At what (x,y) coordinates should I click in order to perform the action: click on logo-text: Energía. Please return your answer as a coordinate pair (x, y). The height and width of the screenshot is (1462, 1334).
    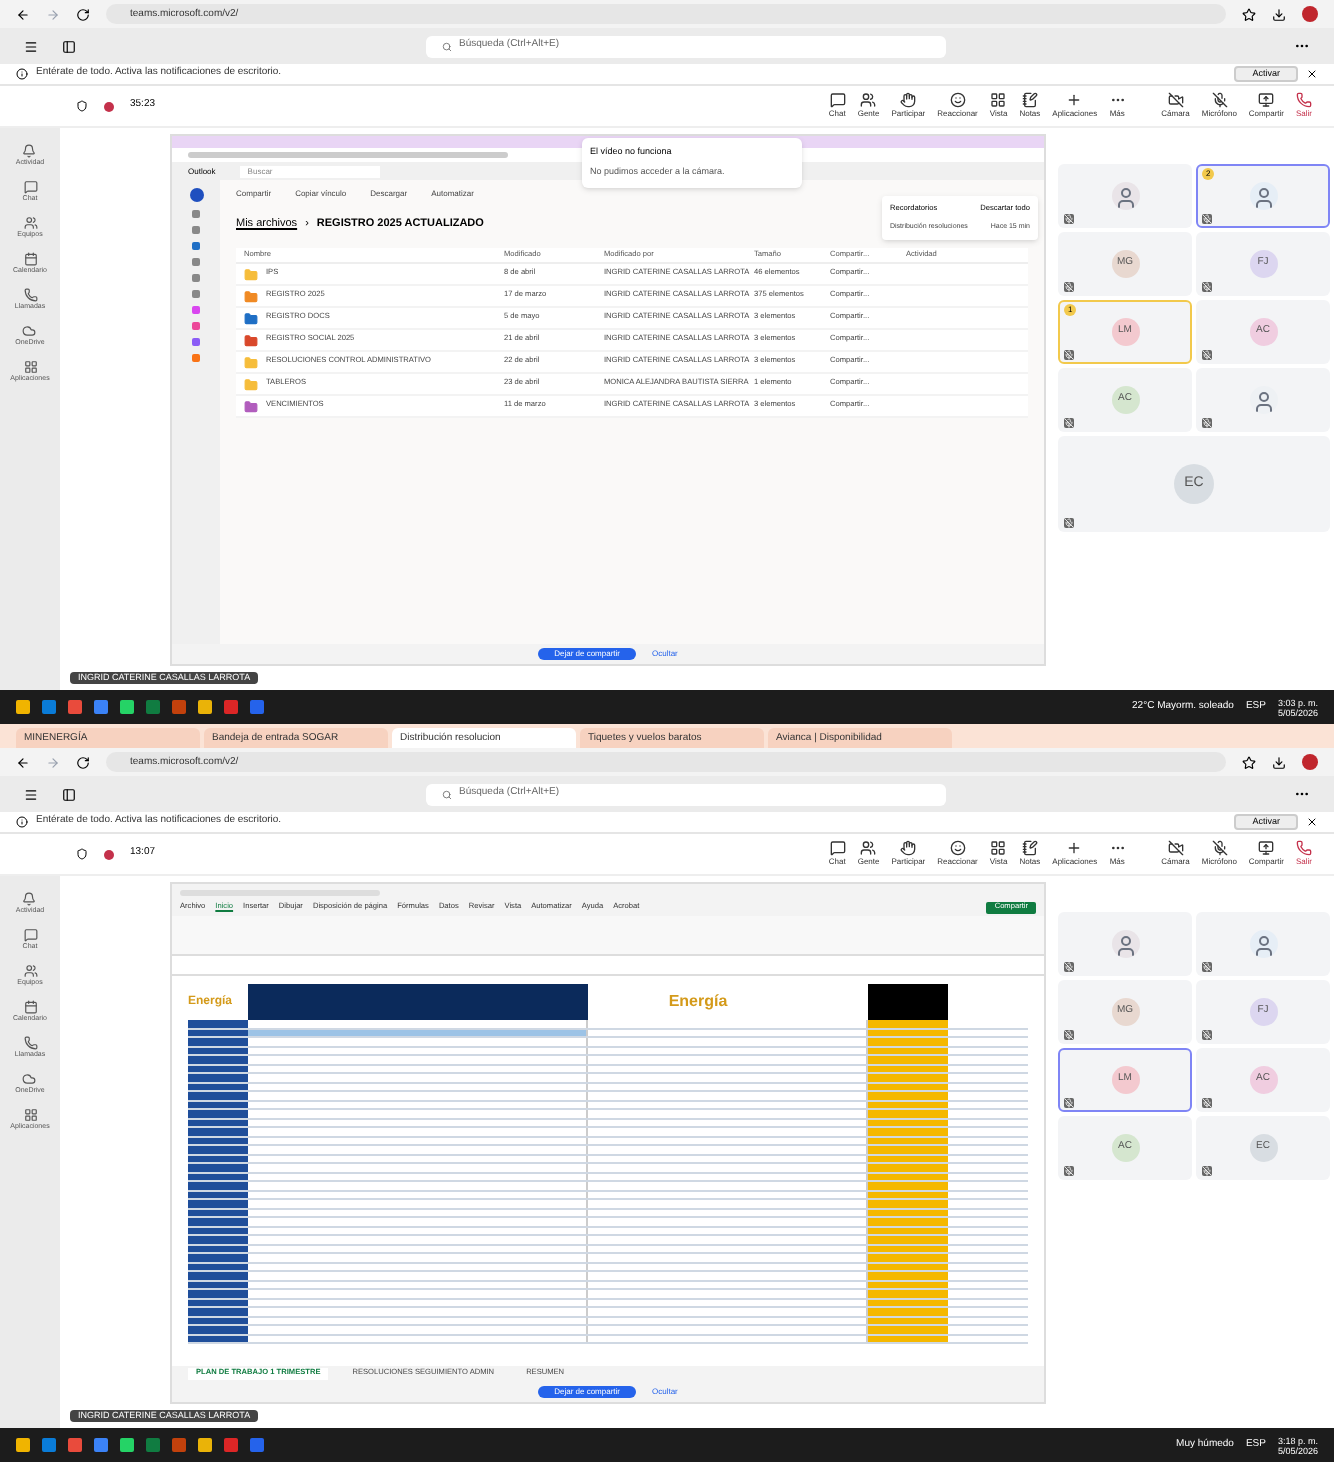
    Looking at the image, I should click on (698, 1002).